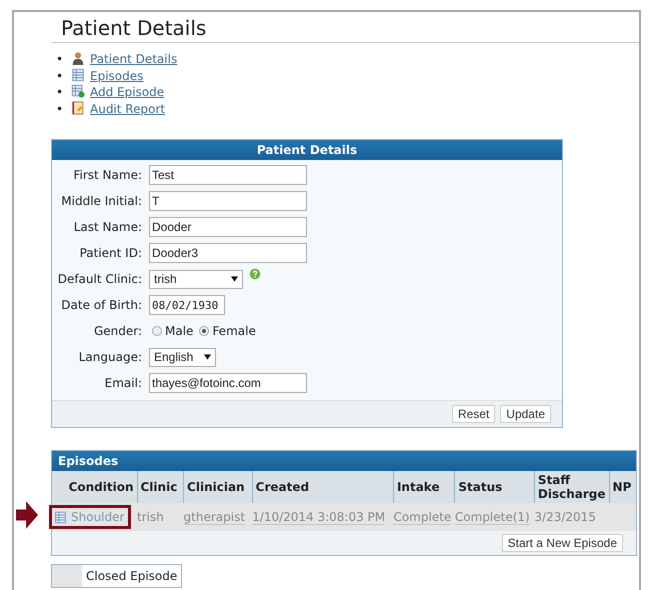 Image resolution: width=649 pixels, height=590 pixels. What do you see at coordinates (78, 107) in the screenshot?
I see `report-icon` at bounding box center [78, 107].